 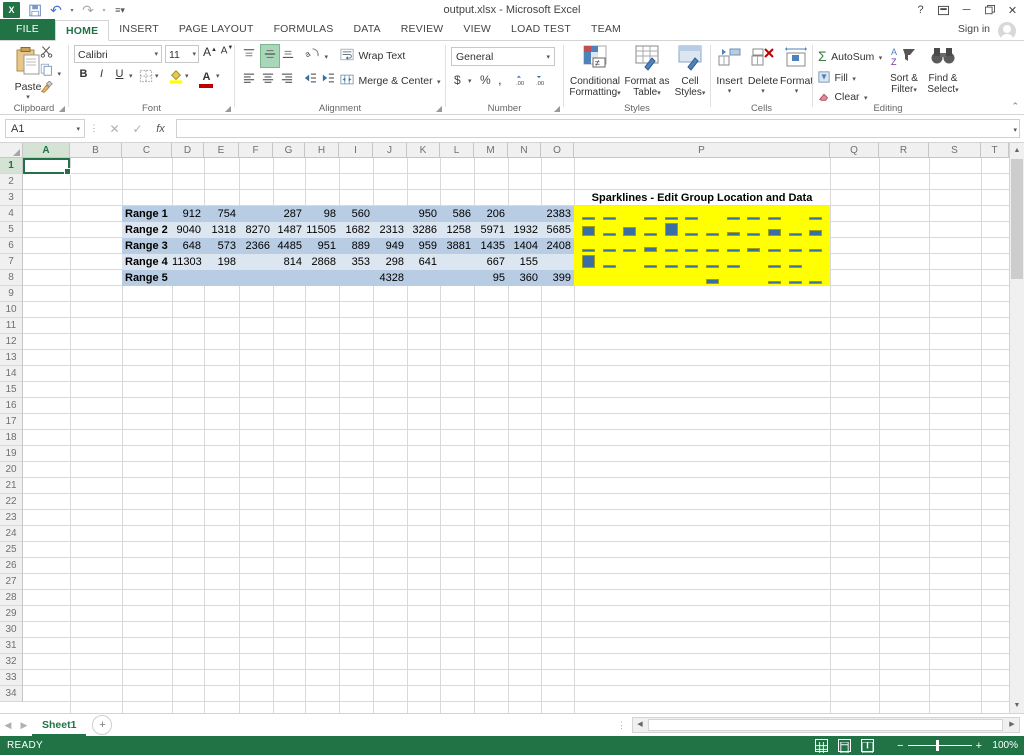 What do you see at coordinates (210, 52) in the screenshot?
I see `increase-font-size-button: A▲` at bounding box center [210, 52].